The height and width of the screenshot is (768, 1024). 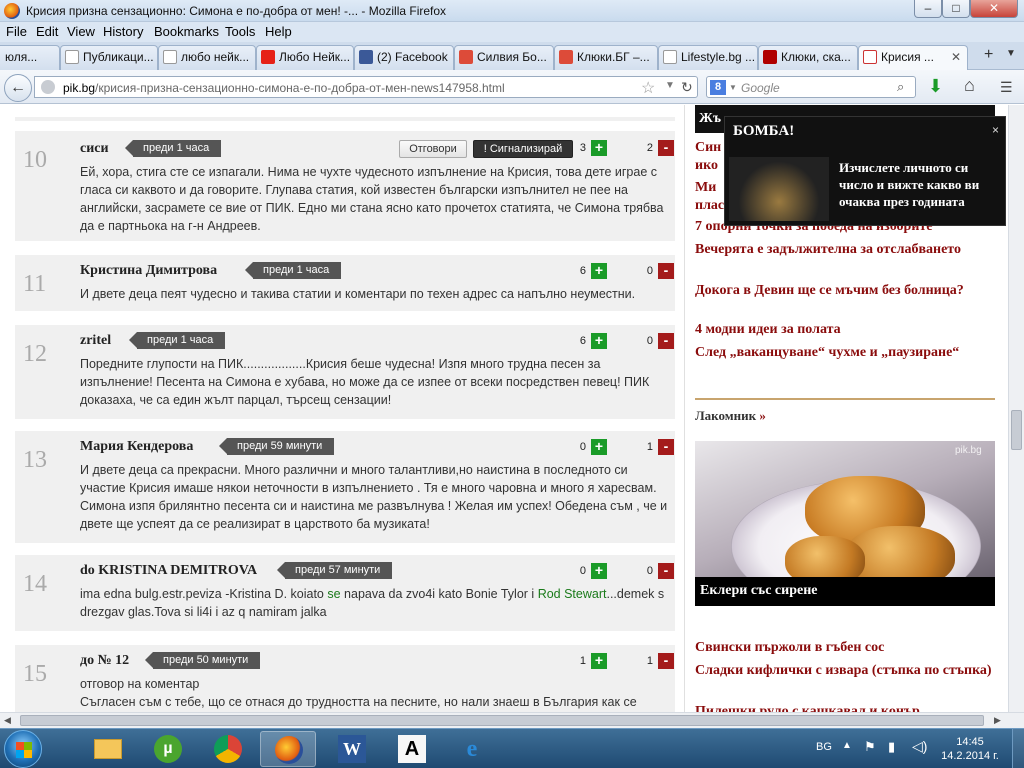 I want to click on close-window-button: ✕, so click(x=994, y=9).